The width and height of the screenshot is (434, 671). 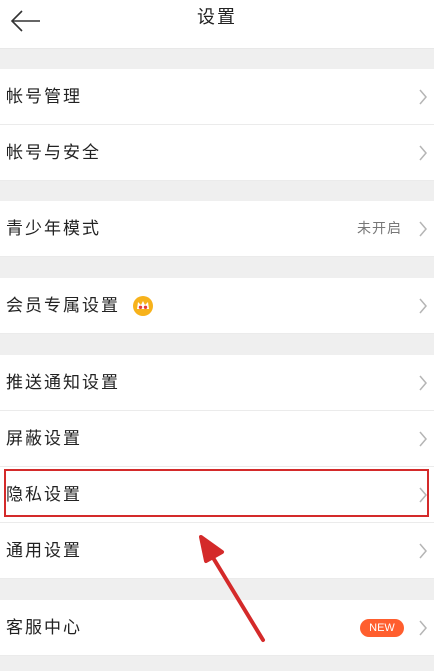 I want to click on settings-item-label: 通用设置, so click(x=44, y=551).